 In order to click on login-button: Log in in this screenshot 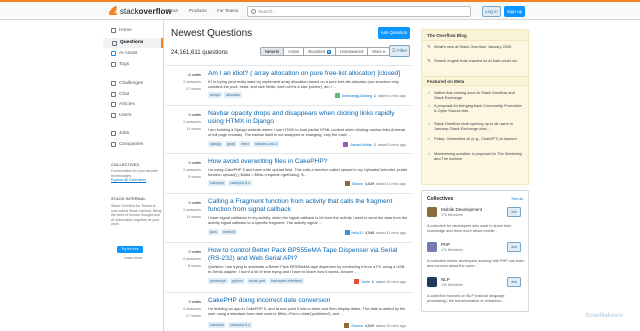, I will do `click(491, 11)`.